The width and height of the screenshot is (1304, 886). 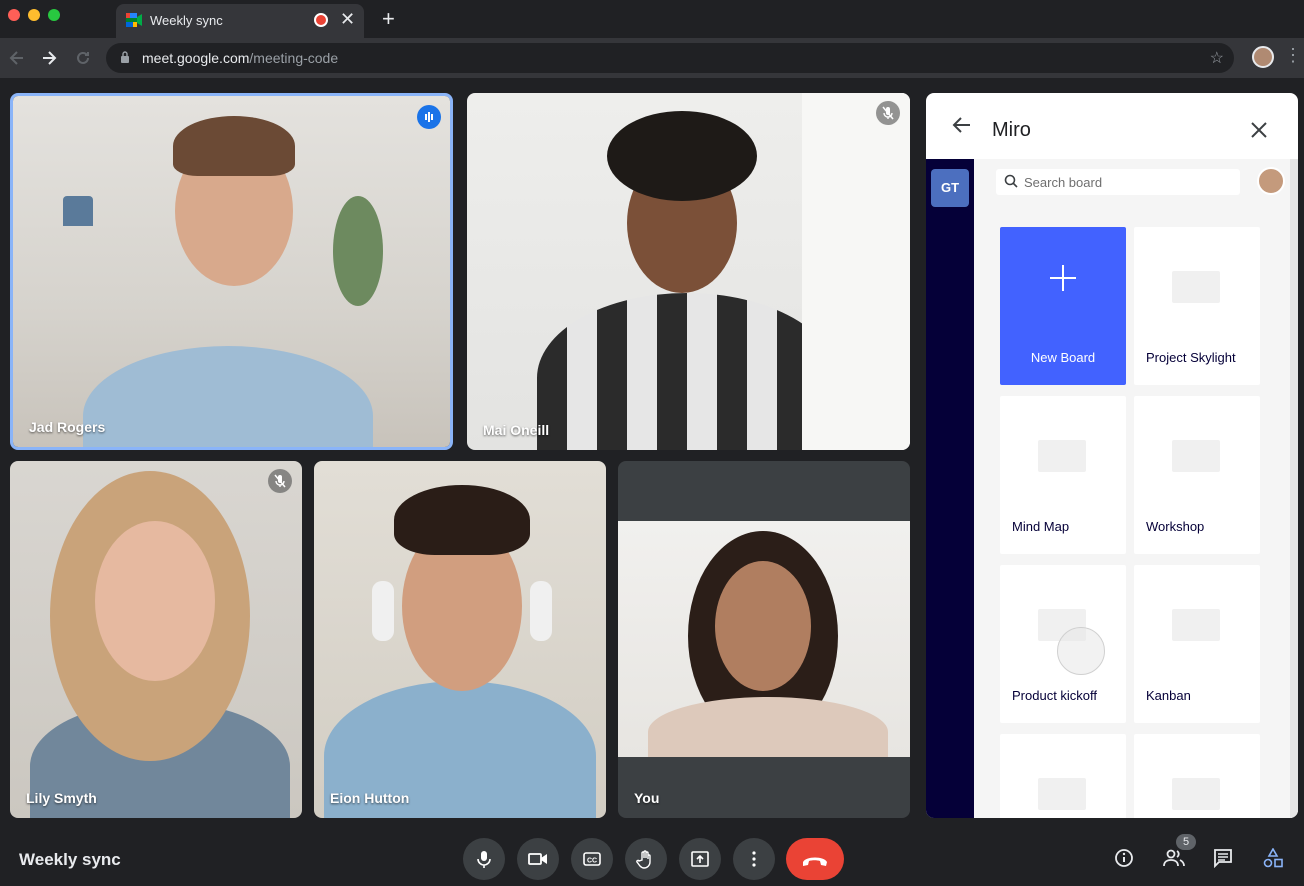 I want to click on captions-button: CC, so click(x=592, y=859).